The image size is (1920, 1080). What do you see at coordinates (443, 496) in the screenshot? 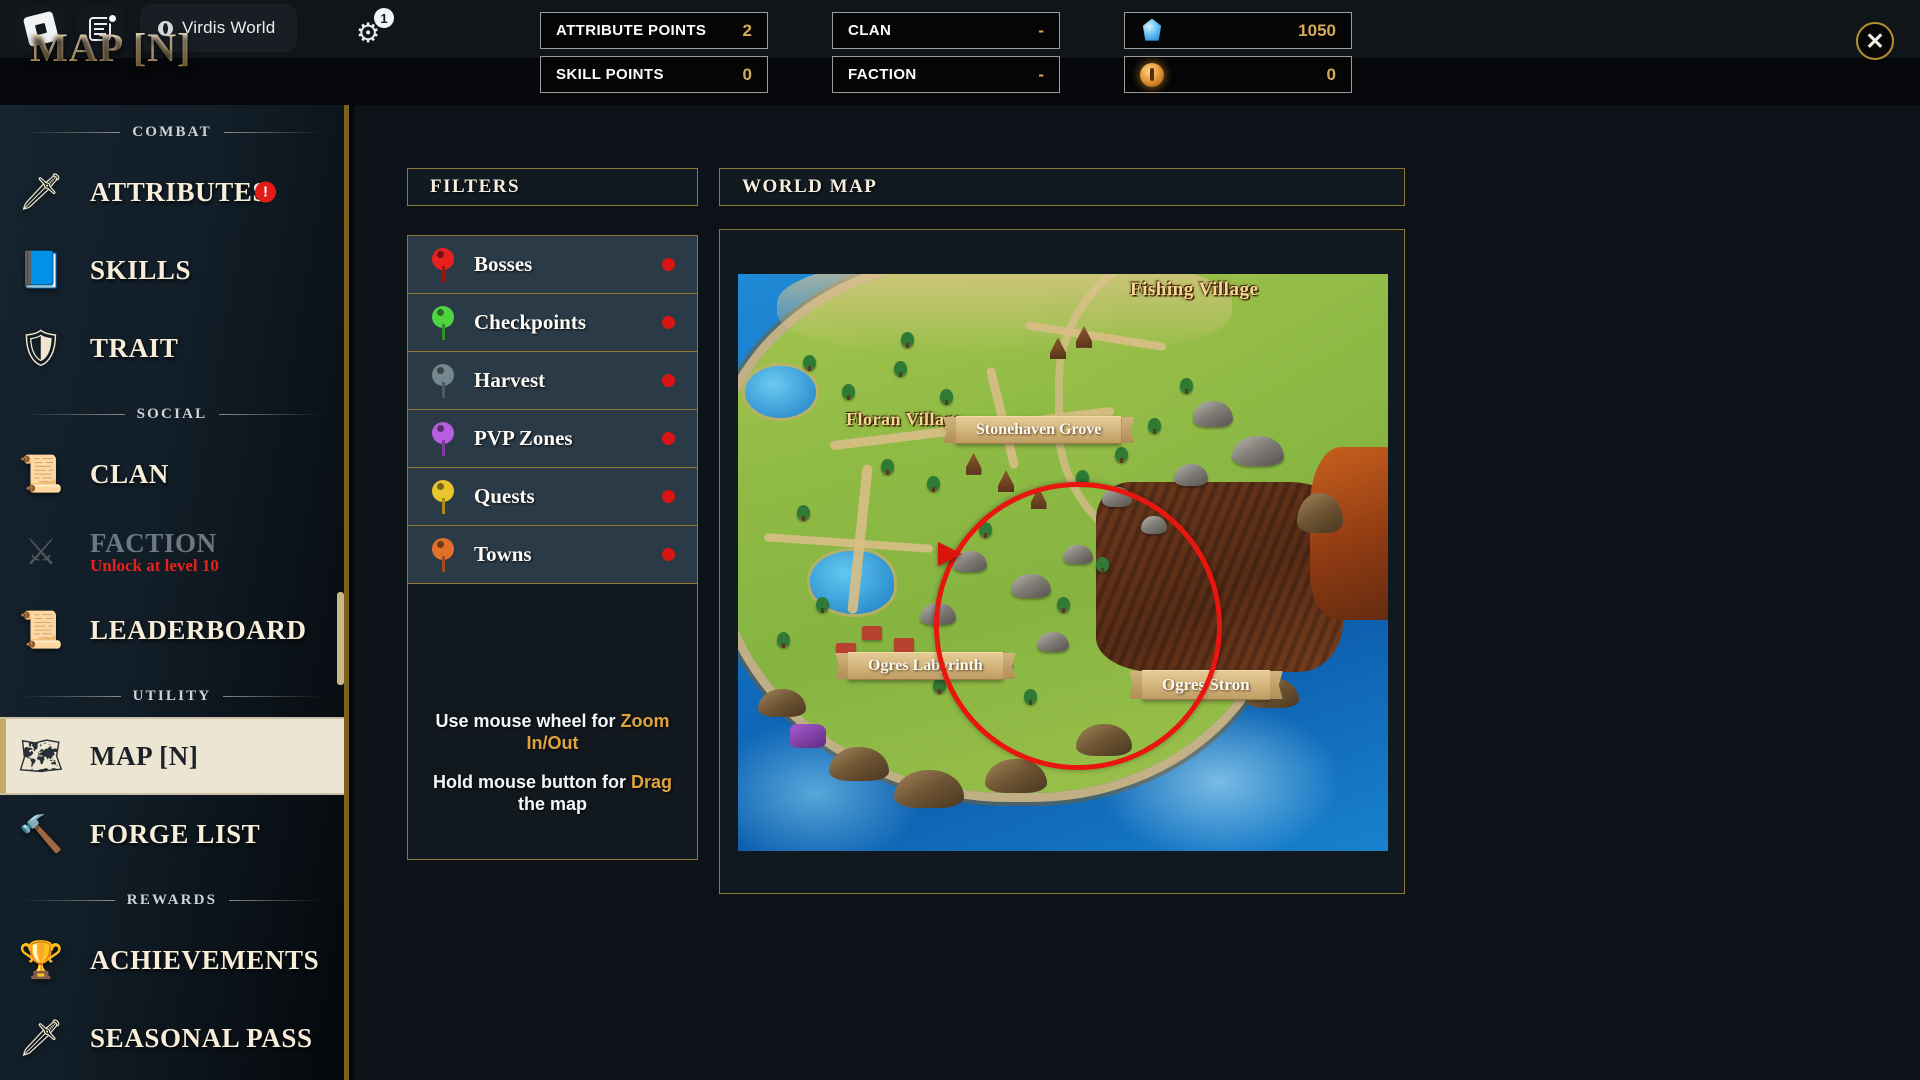
I see `pin-icon-quests` at bounding box center [443, 496].